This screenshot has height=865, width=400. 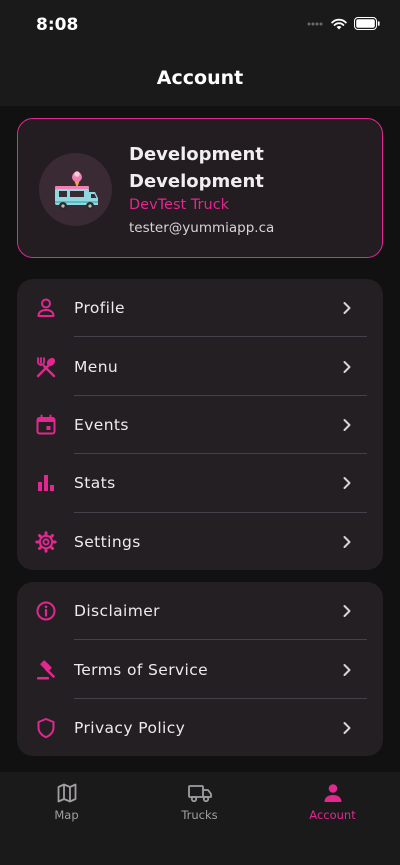 I want to click on tab-bar: Map Trucks Account, so click(x=200, y=818).